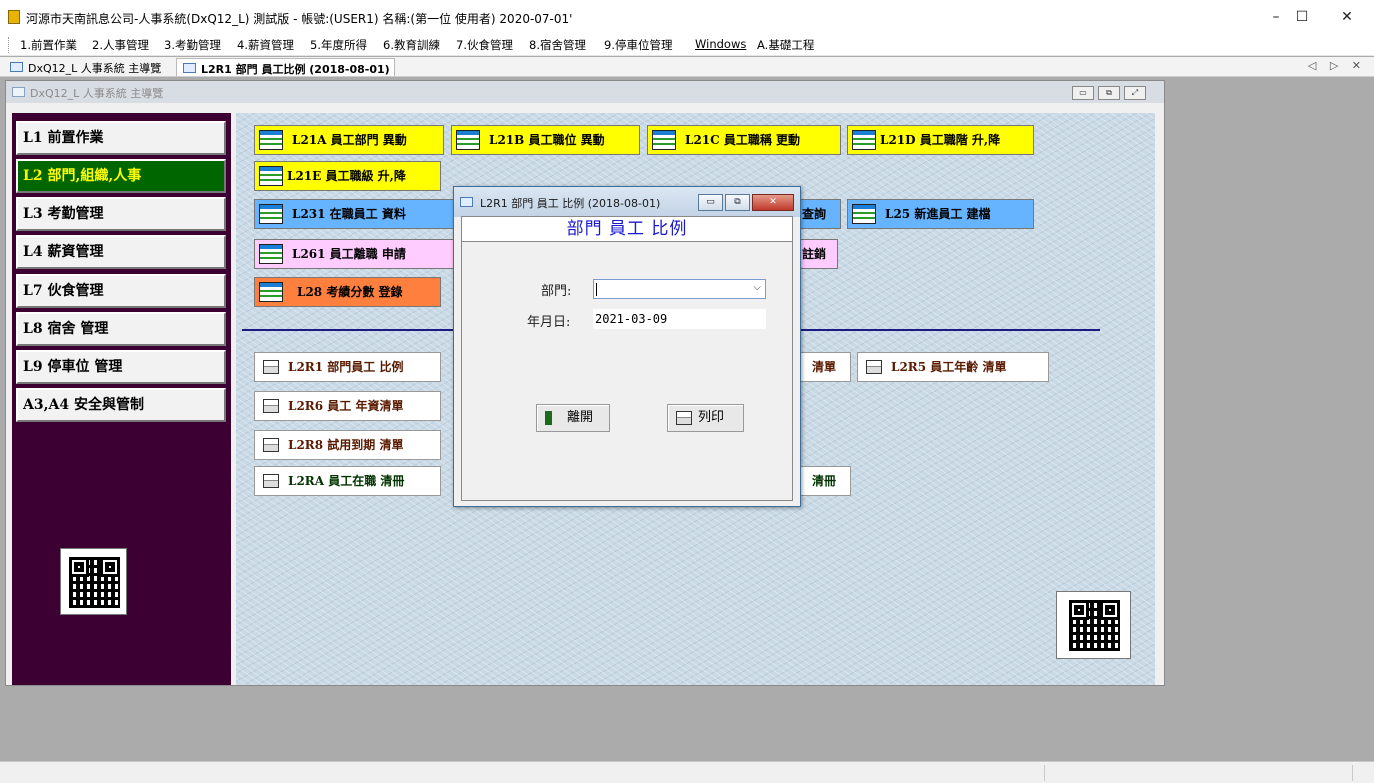 This screenshot has width=1374, height=783. I want to click on module-l21a-button: L21A 員工部門 異動, so click(349, 140).